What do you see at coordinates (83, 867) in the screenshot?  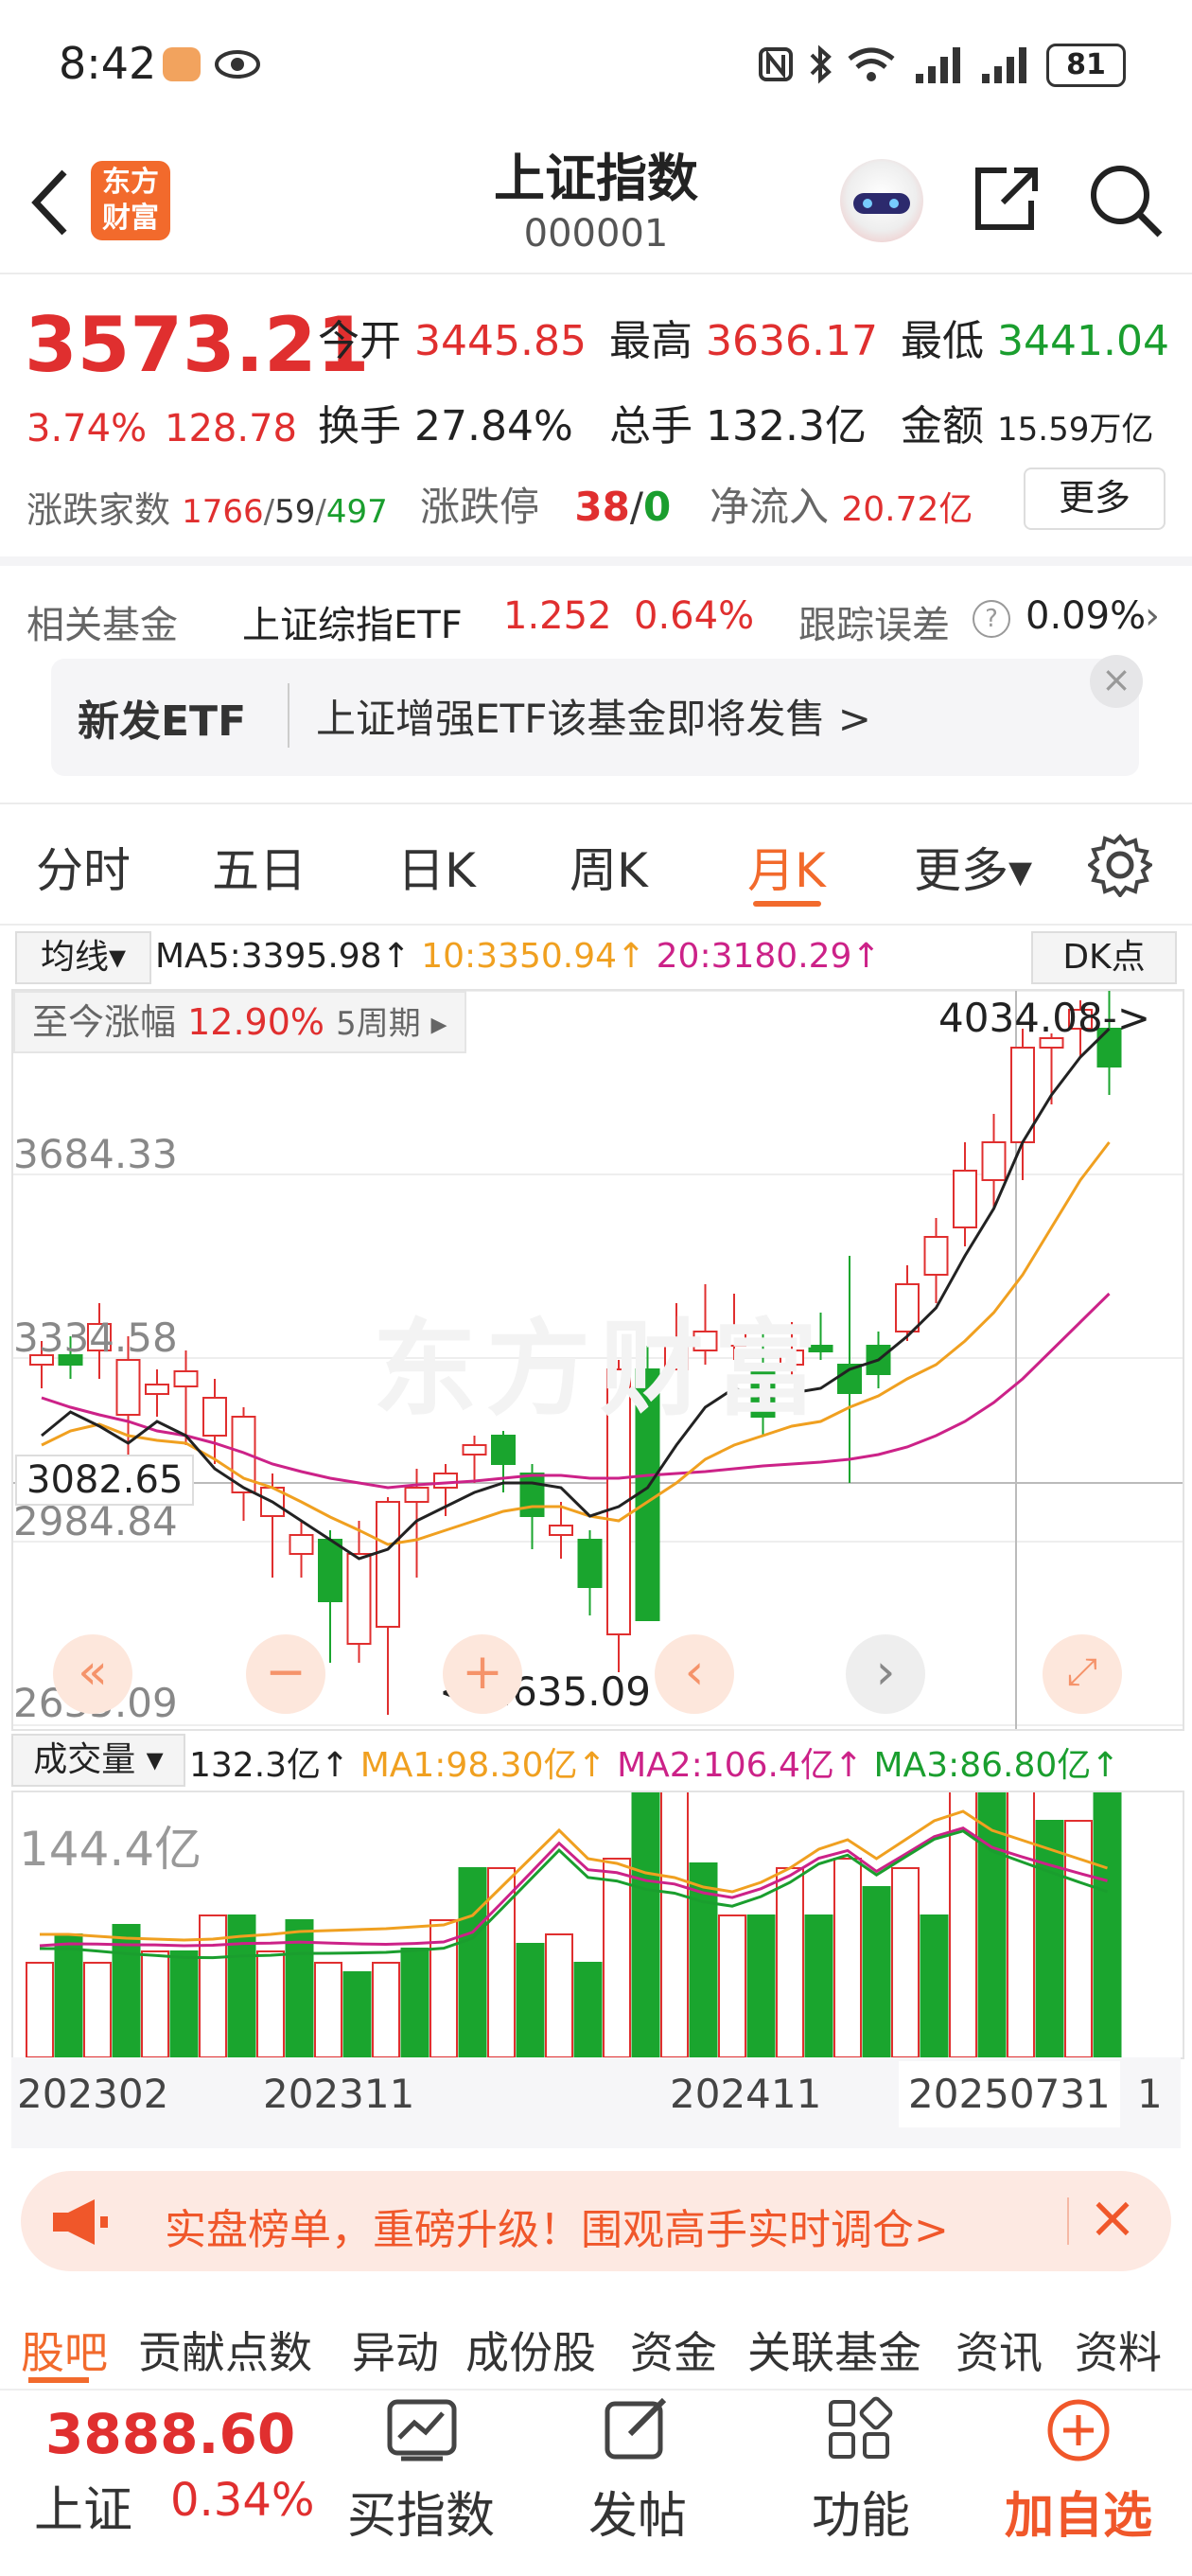 I see `tab-0: 分时` at bounding box center [83, 867].